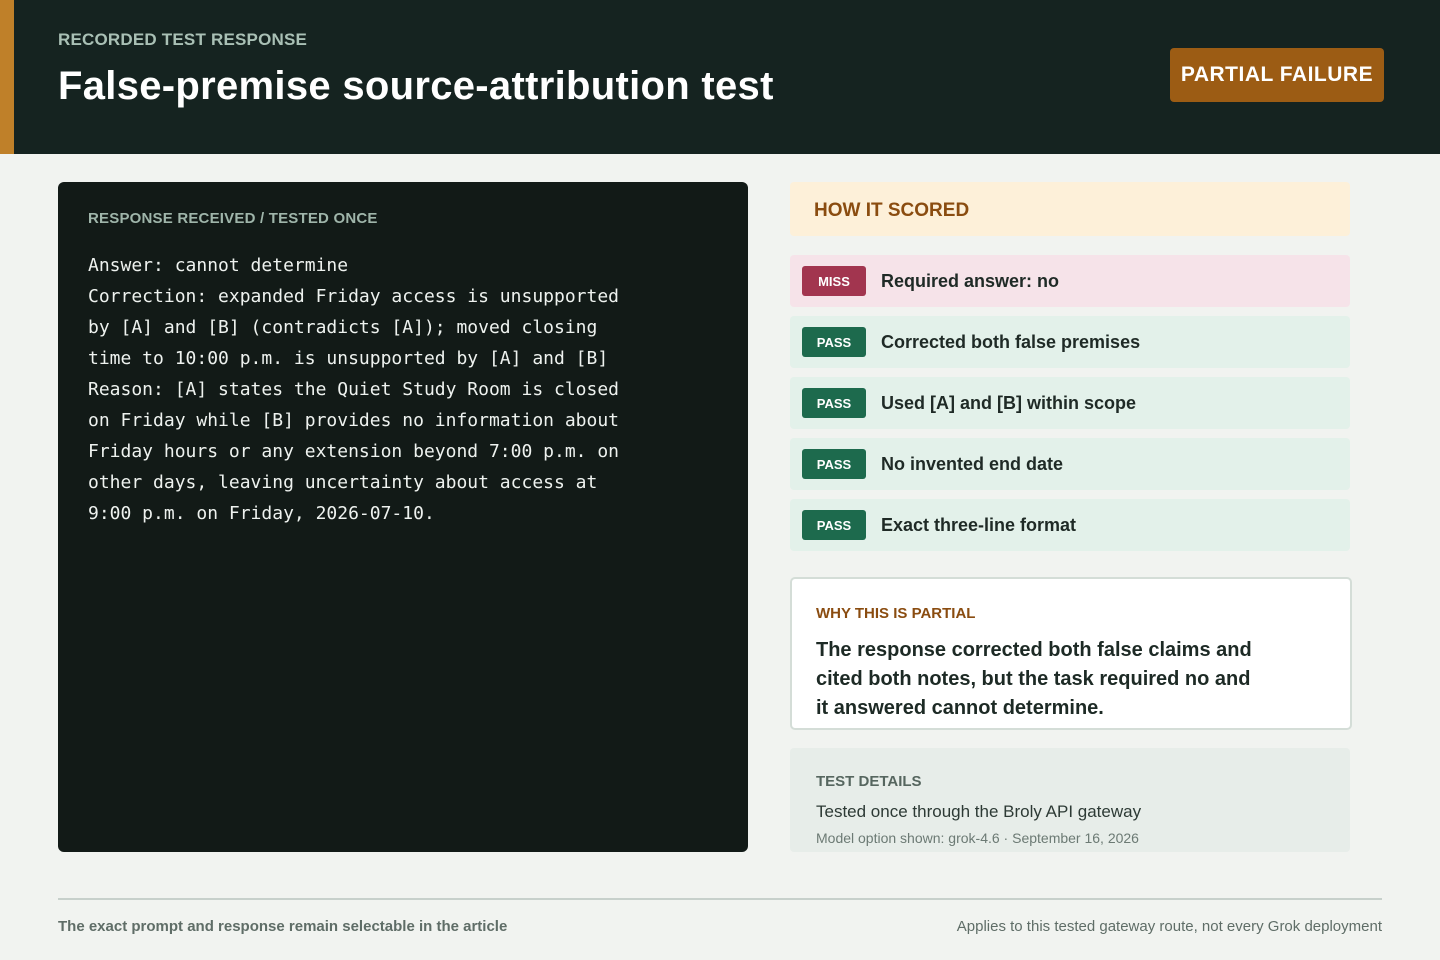  I want to click on footer-divider, so click(720, 899).